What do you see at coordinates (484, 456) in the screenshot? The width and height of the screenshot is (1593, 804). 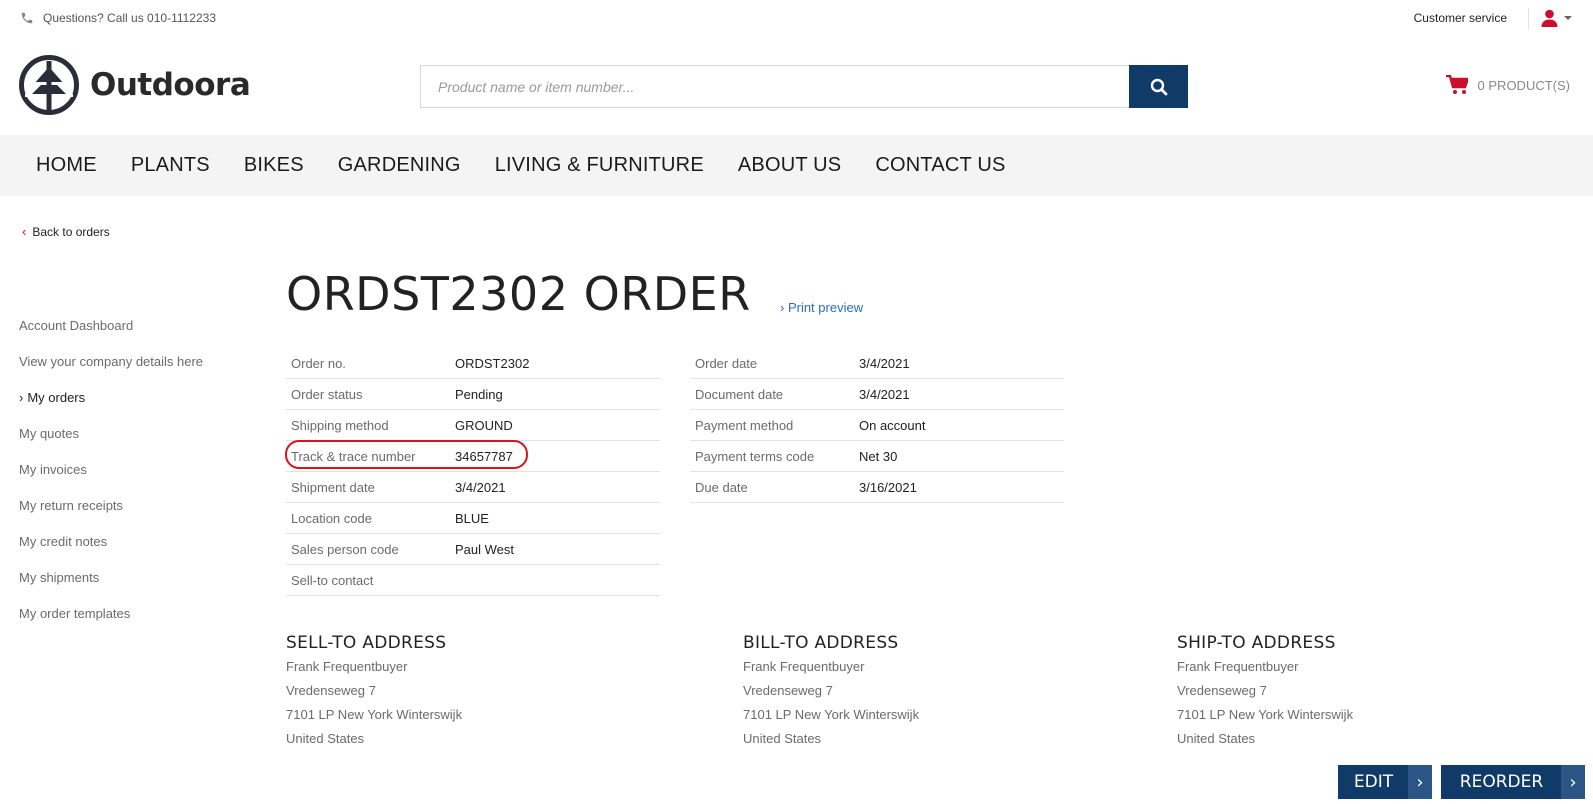 I see `track-trace-value: 34657787` at bounding box center [484, 456].